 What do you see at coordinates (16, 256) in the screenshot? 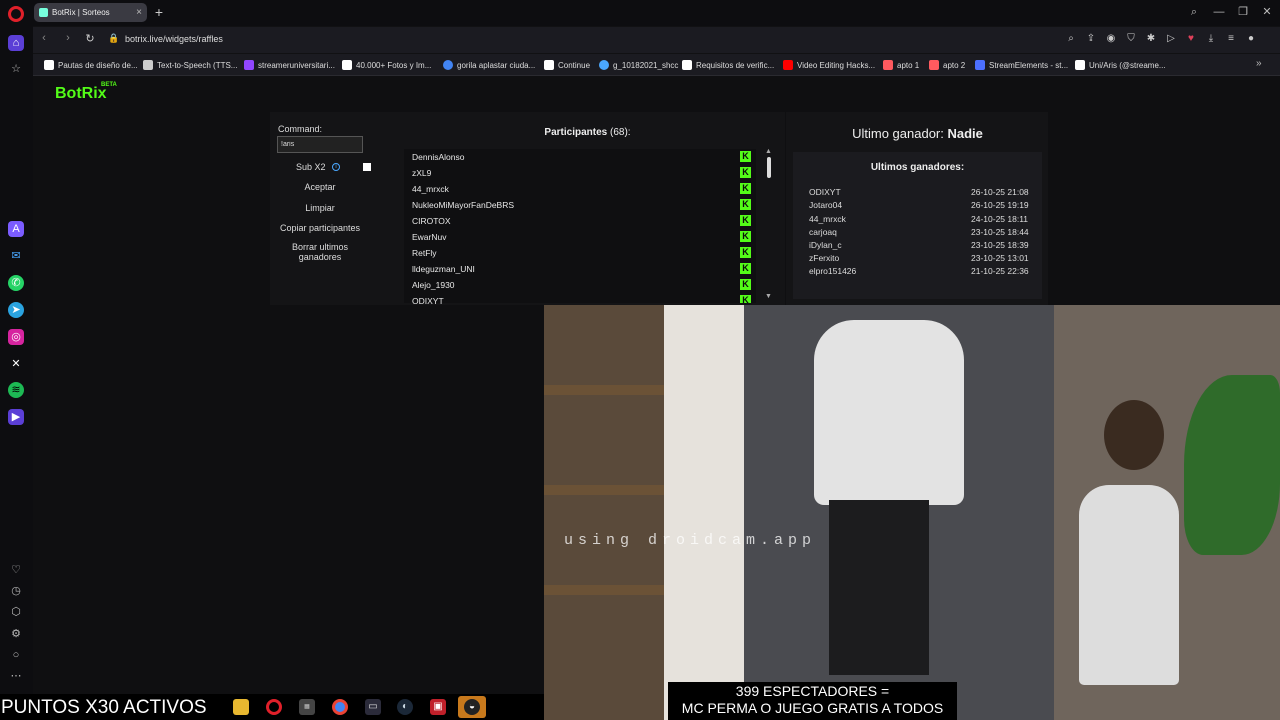
I see `messenger-icon: ✉` at bounding box center [16, 256].